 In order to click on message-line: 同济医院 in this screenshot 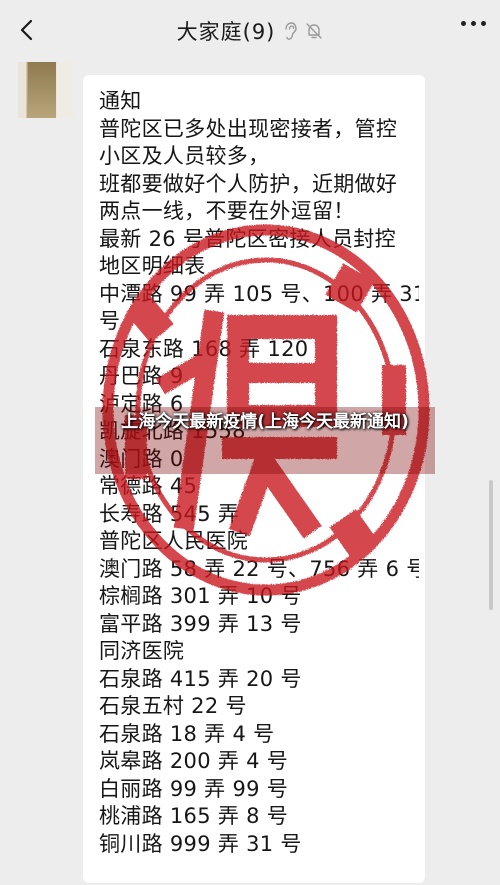, I will do `click(142, 651)`.